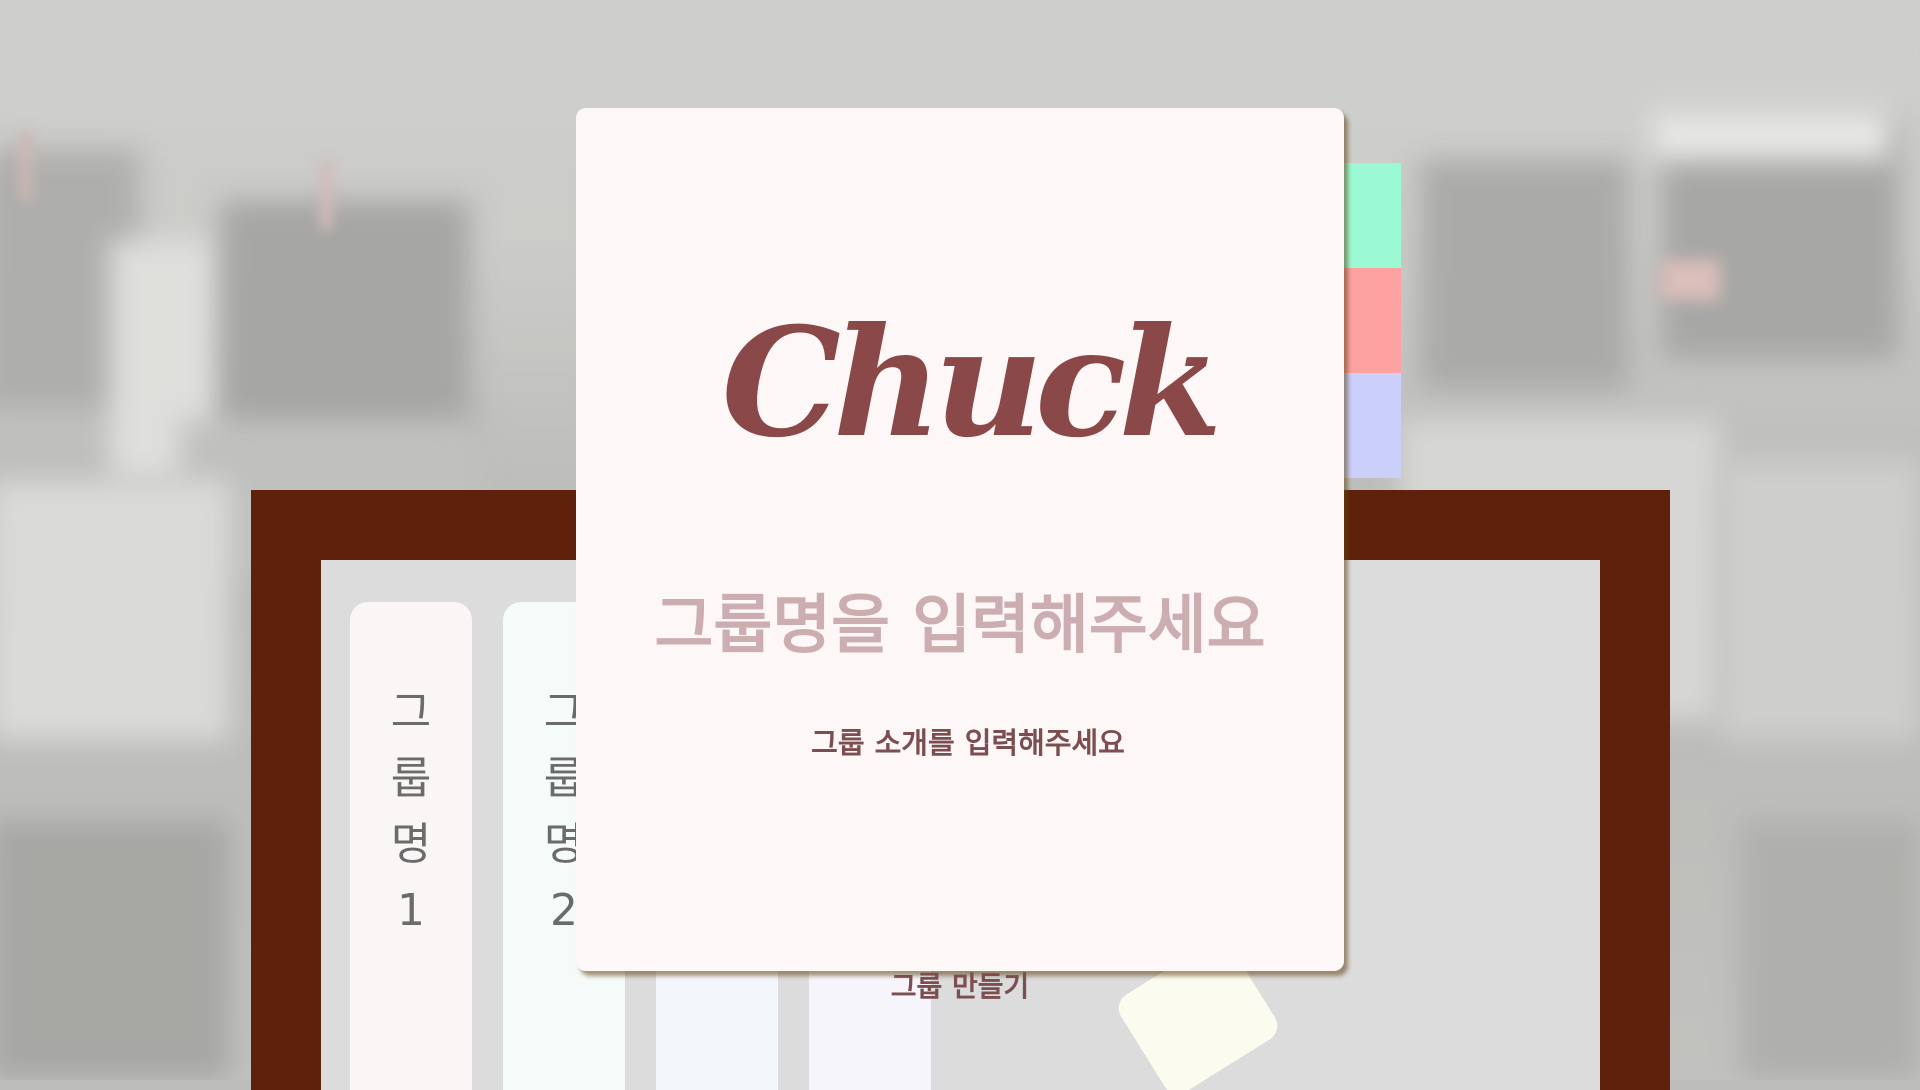 The image size is (1920, 1090). What do you see at coordinates (968, 743) in the screenshot?
I see `group-intro-input` at bounding box center [968, 743].